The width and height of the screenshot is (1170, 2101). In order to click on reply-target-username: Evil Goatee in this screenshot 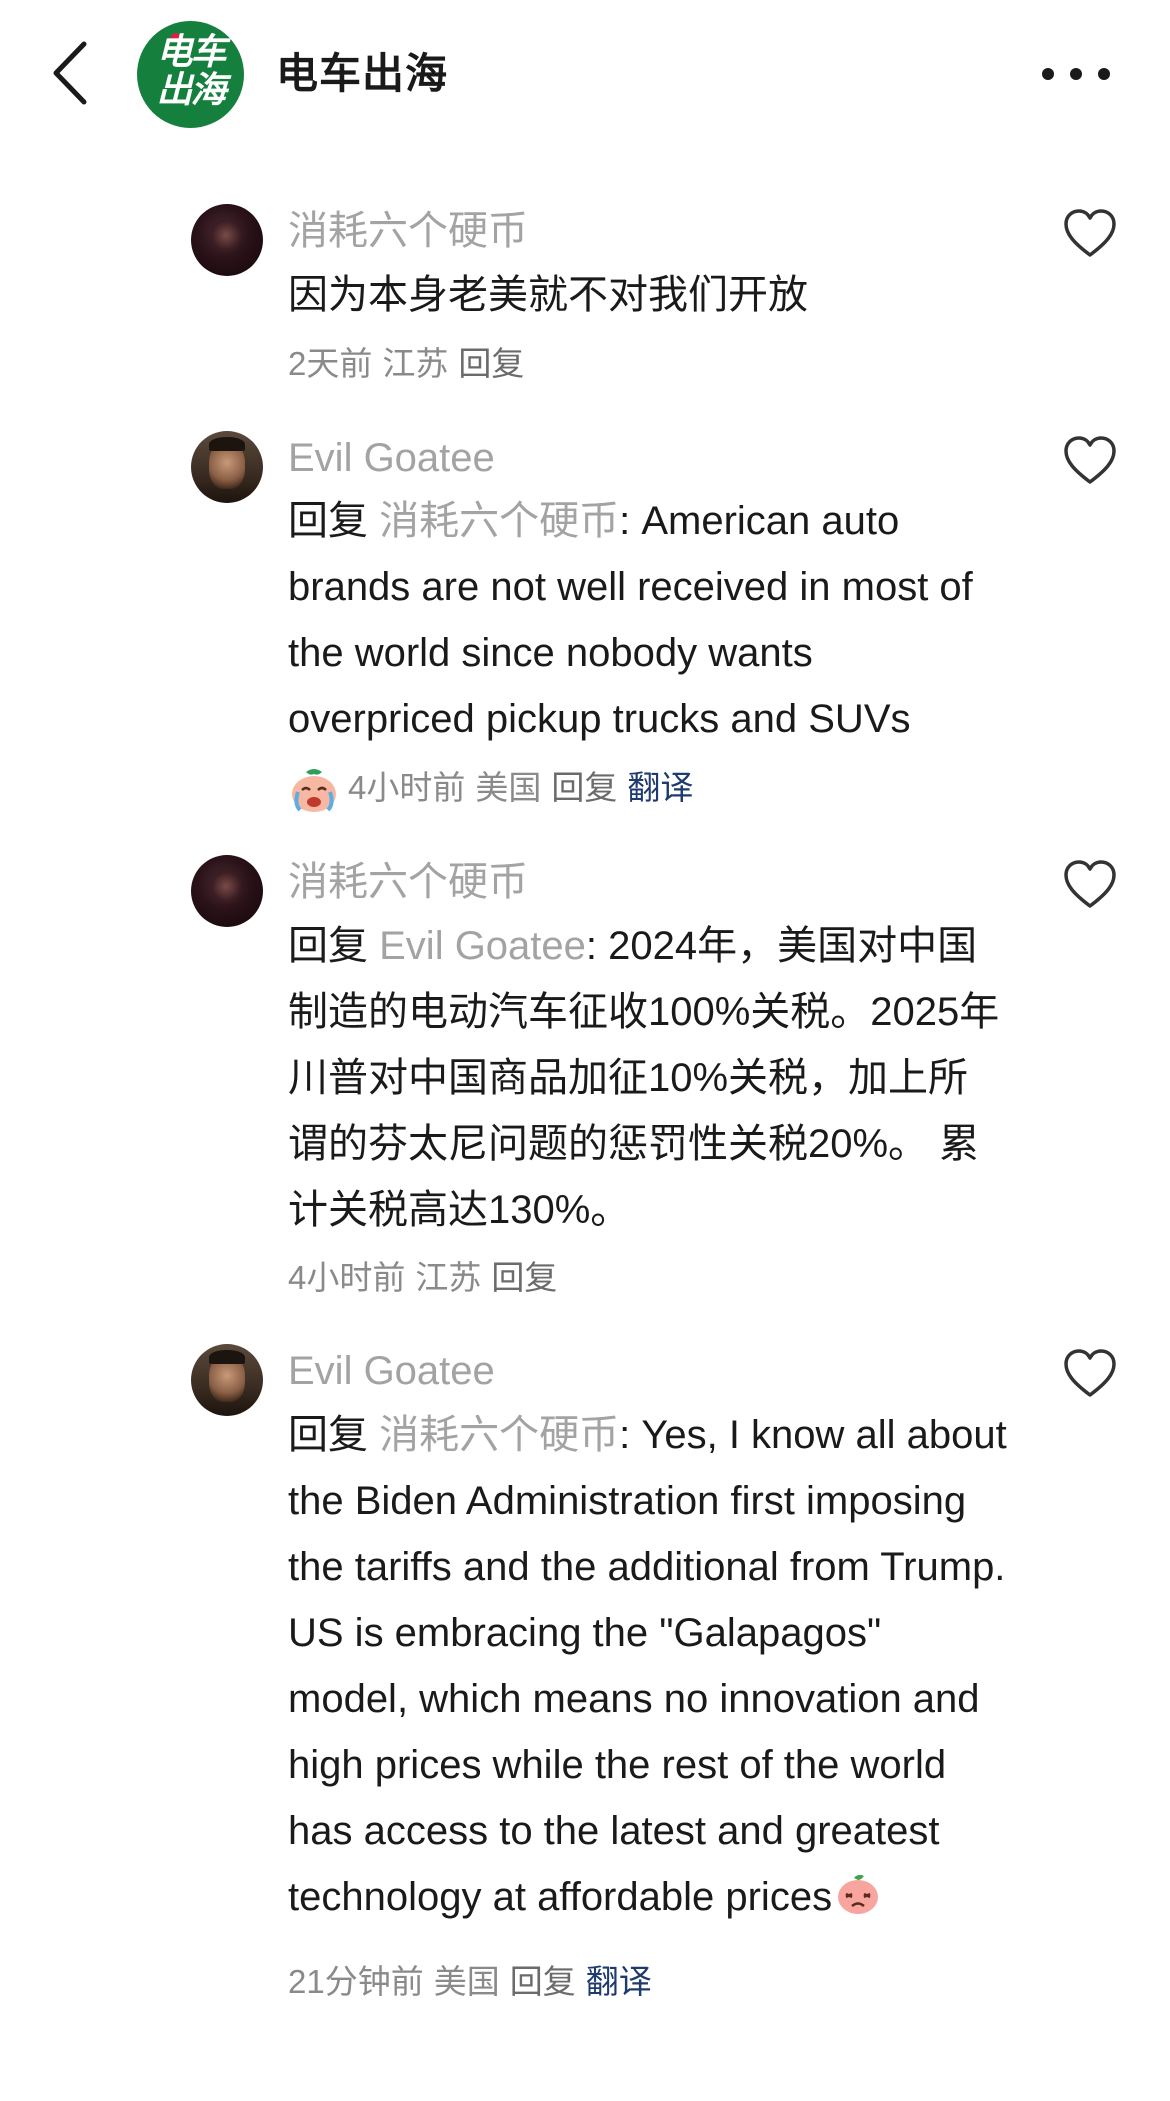, I will do `click(482, 946)`.